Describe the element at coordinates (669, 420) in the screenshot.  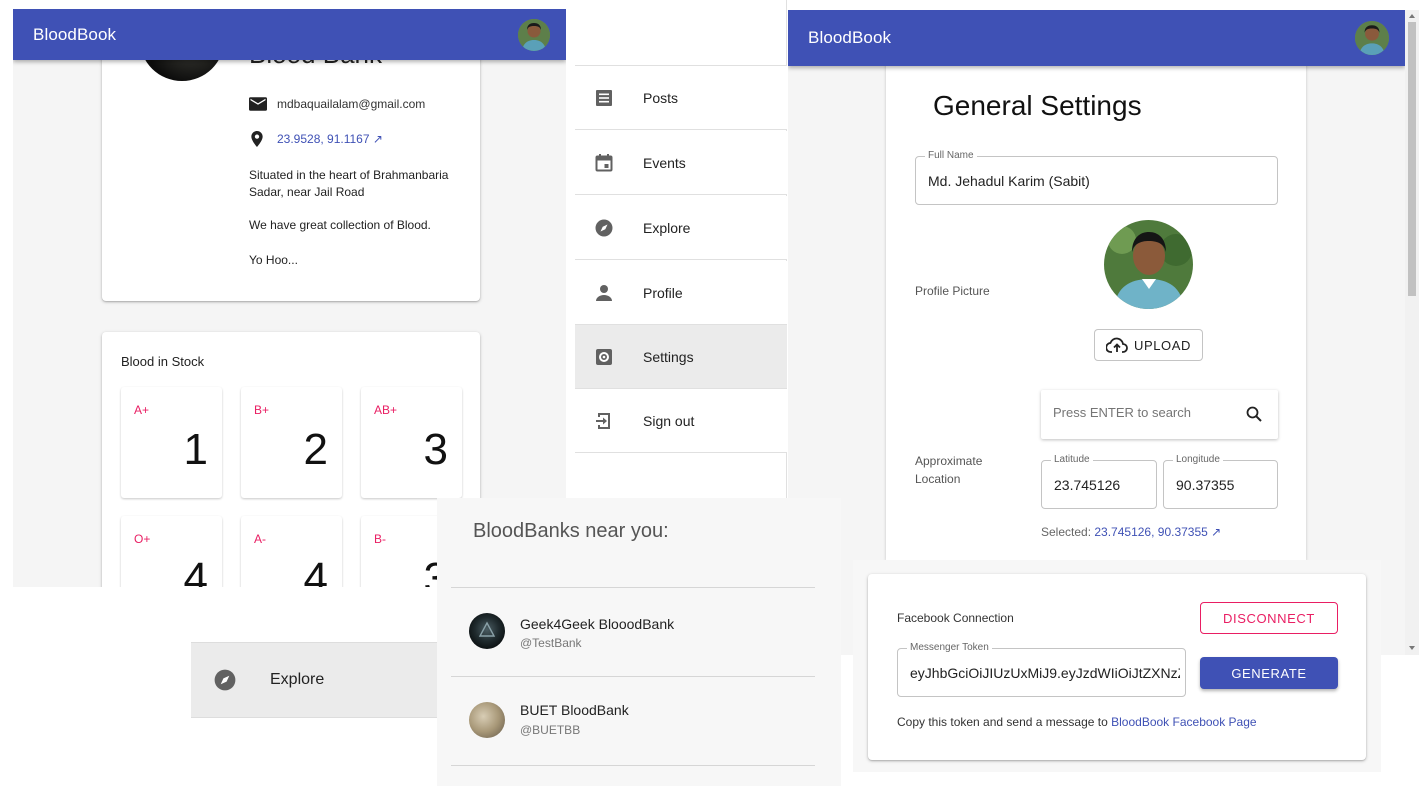
I see `nav-label: Sign out` at that location.